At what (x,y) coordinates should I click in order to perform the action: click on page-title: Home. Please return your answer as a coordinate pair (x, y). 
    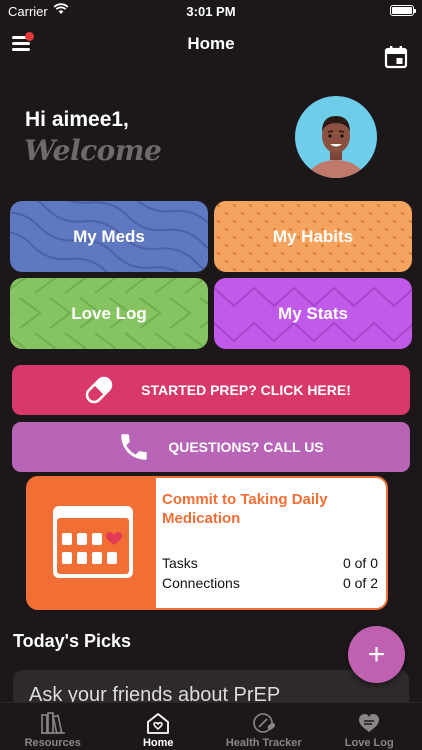
    Looking at the image, I should click on (211, 43).